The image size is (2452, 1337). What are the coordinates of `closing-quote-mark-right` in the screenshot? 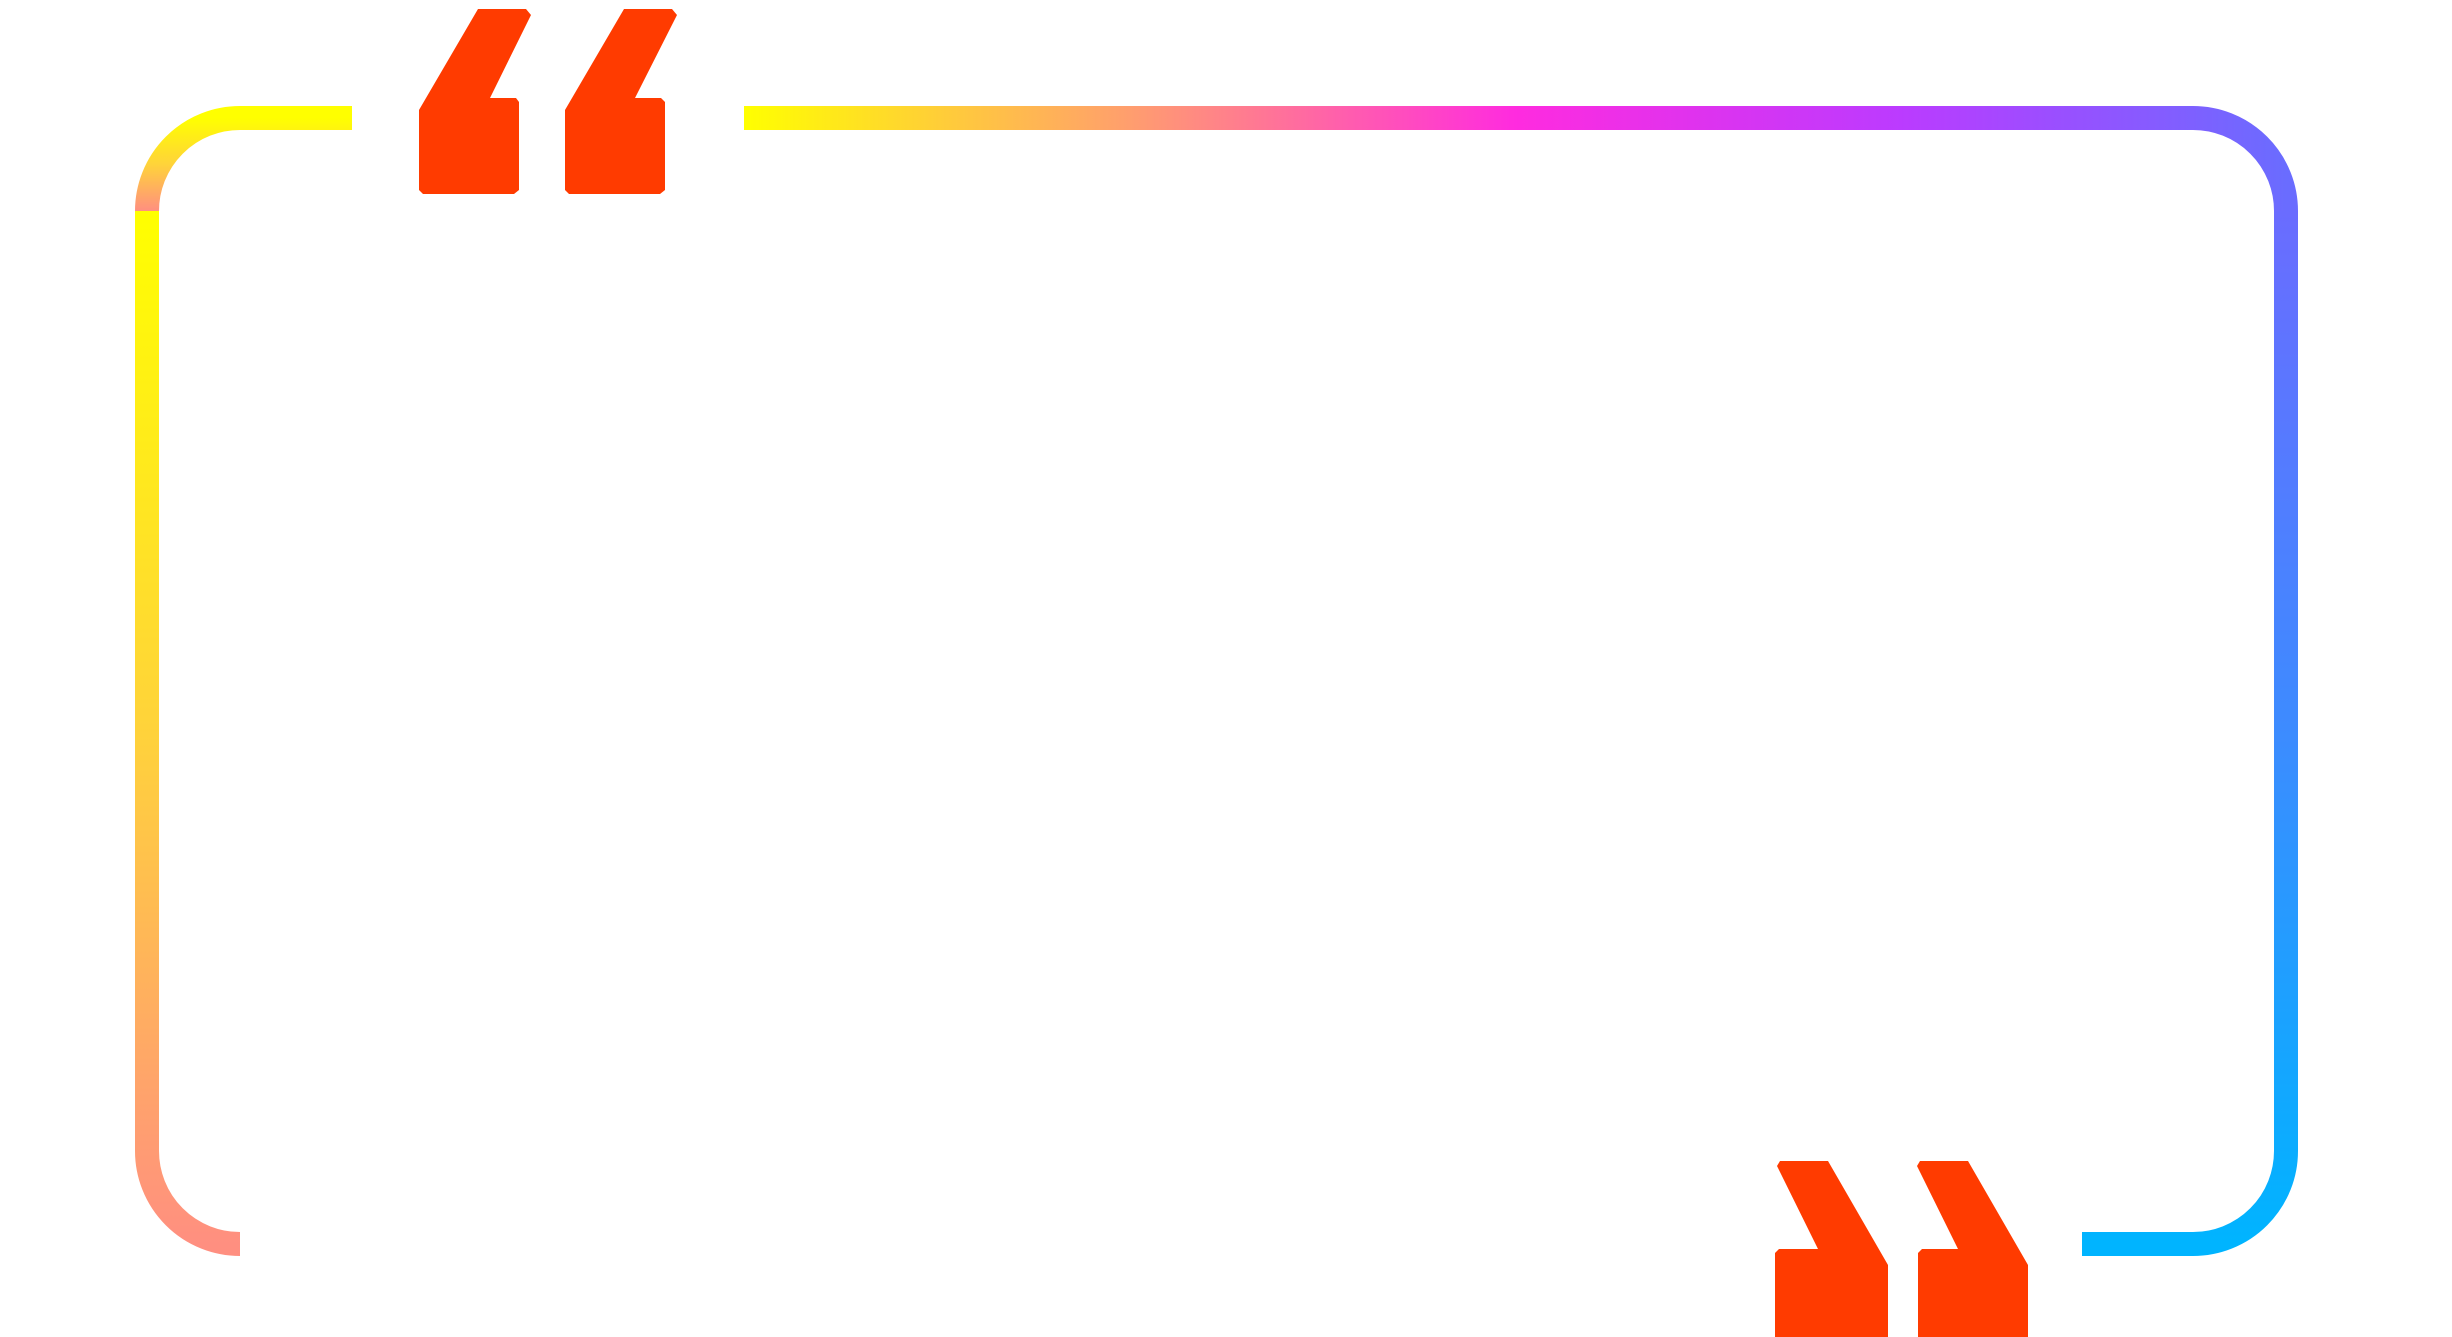 It's located at (1972, 1249).